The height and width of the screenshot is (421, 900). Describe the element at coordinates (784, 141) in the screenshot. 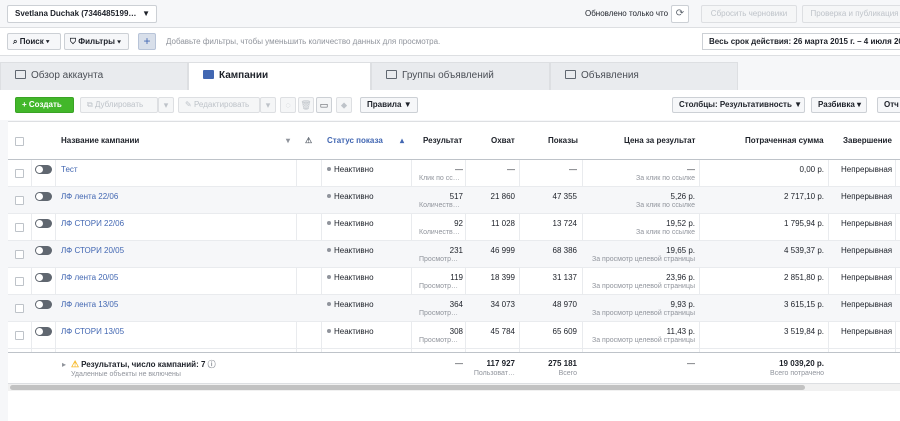

I see `col-header-amount-spent: Потраченная сумма` at that location.